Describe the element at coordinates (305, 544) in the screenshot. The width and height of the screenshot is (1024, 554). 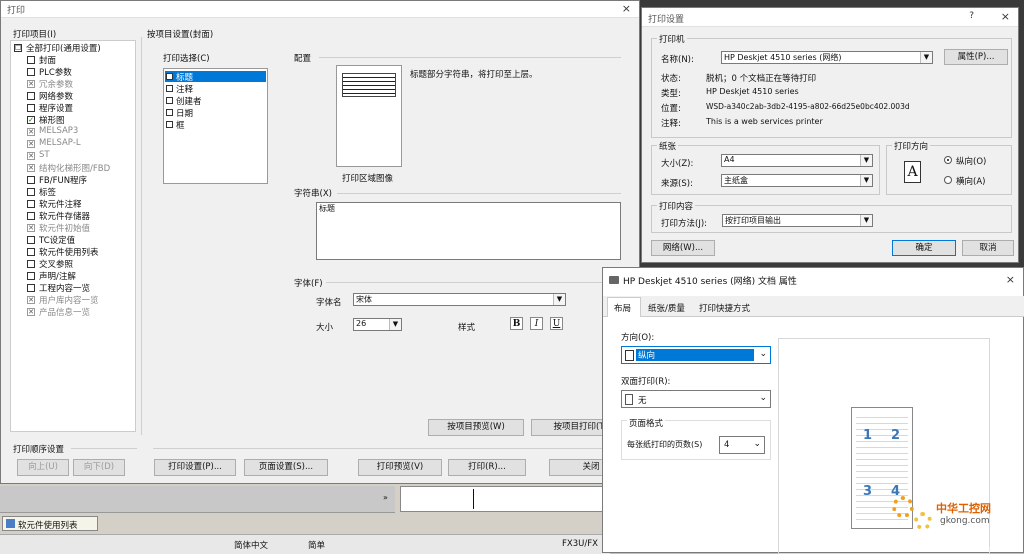
I see `status-bar: 简体中文 简单 FX3U/FX` at that location.